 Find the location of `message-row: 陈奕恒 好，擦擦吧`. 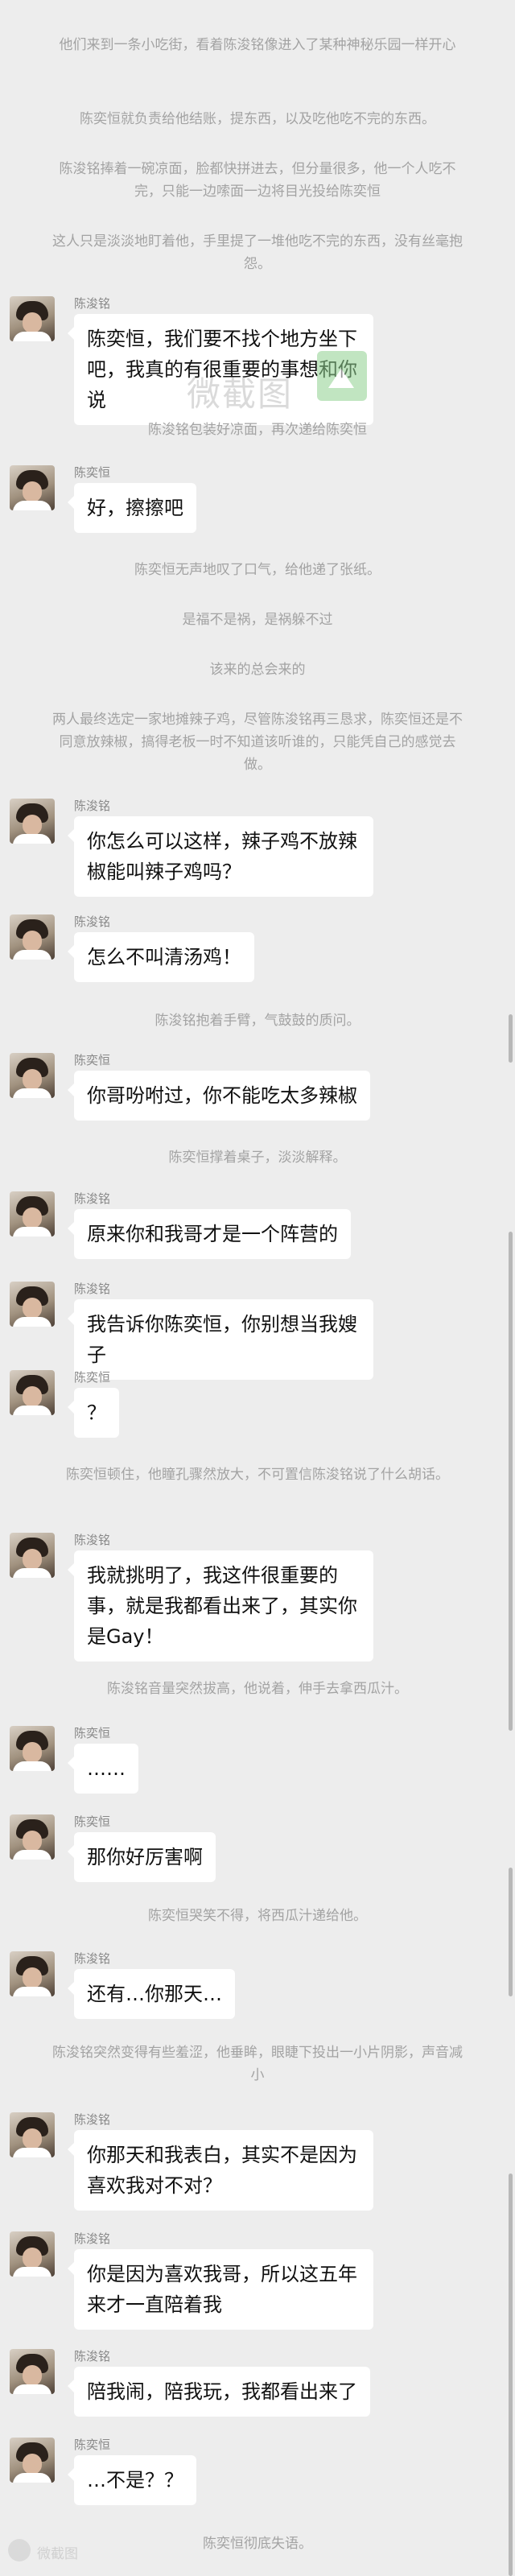

message-row: 陈奕恒 好，擦擦吧 is located at coordinates (262, 499).